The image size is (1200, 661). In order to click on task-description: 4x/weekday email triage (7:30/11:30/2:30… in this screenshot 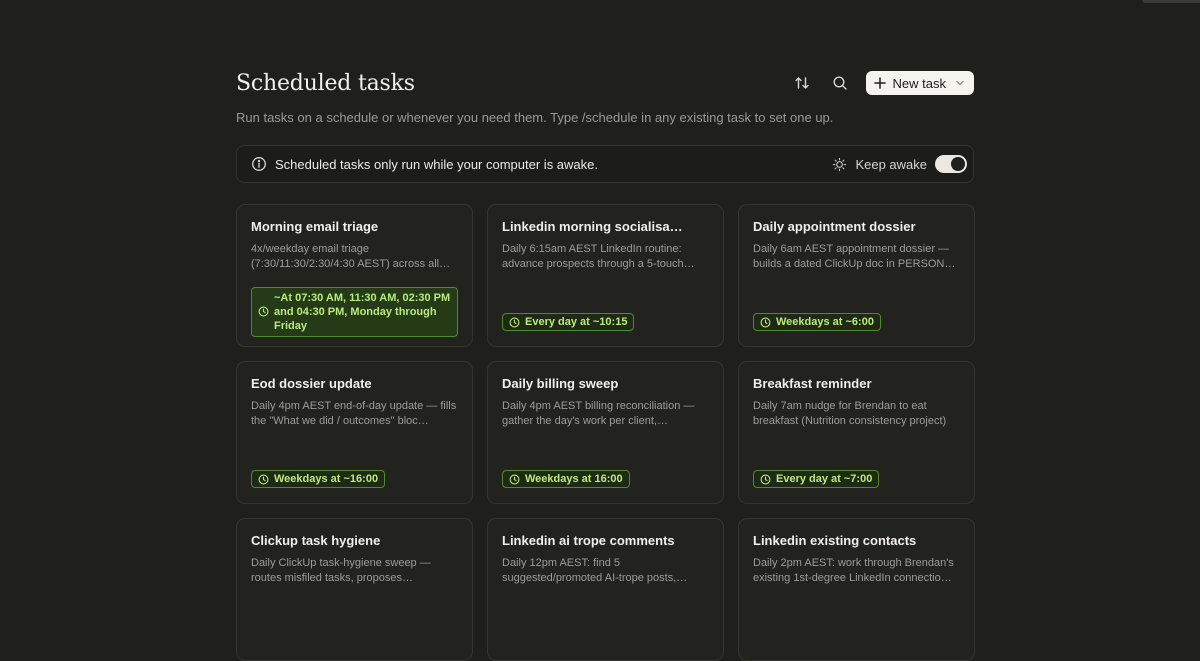, I will do `click(351, 256)`.